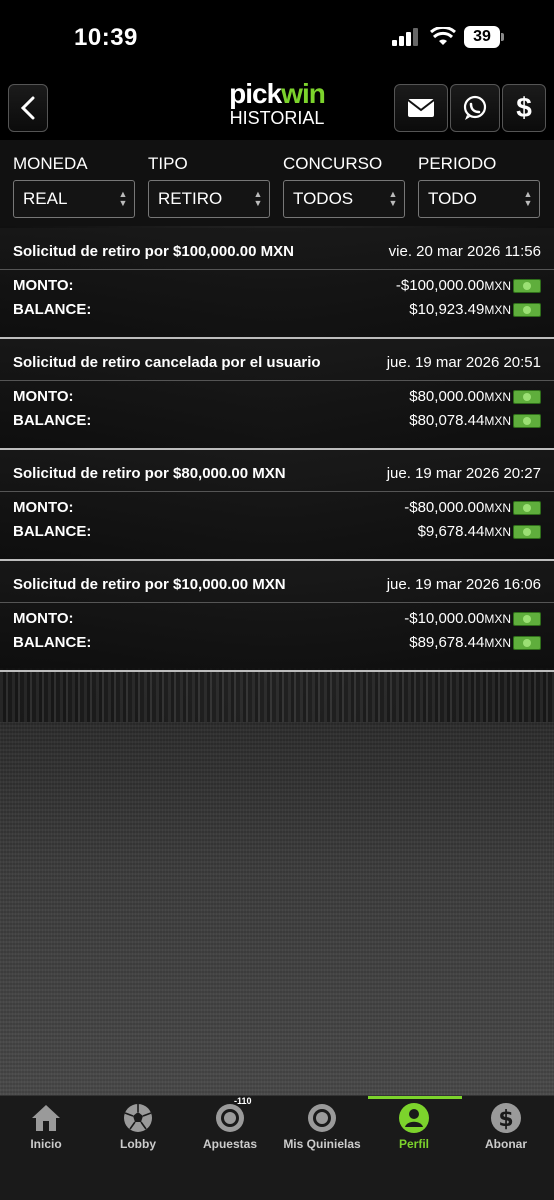 This screenshot has width=554, height=1200. Describe the element at coordinates (277, 93) in the screenshot. I see `pickwin-logo: pickwin` at that location.